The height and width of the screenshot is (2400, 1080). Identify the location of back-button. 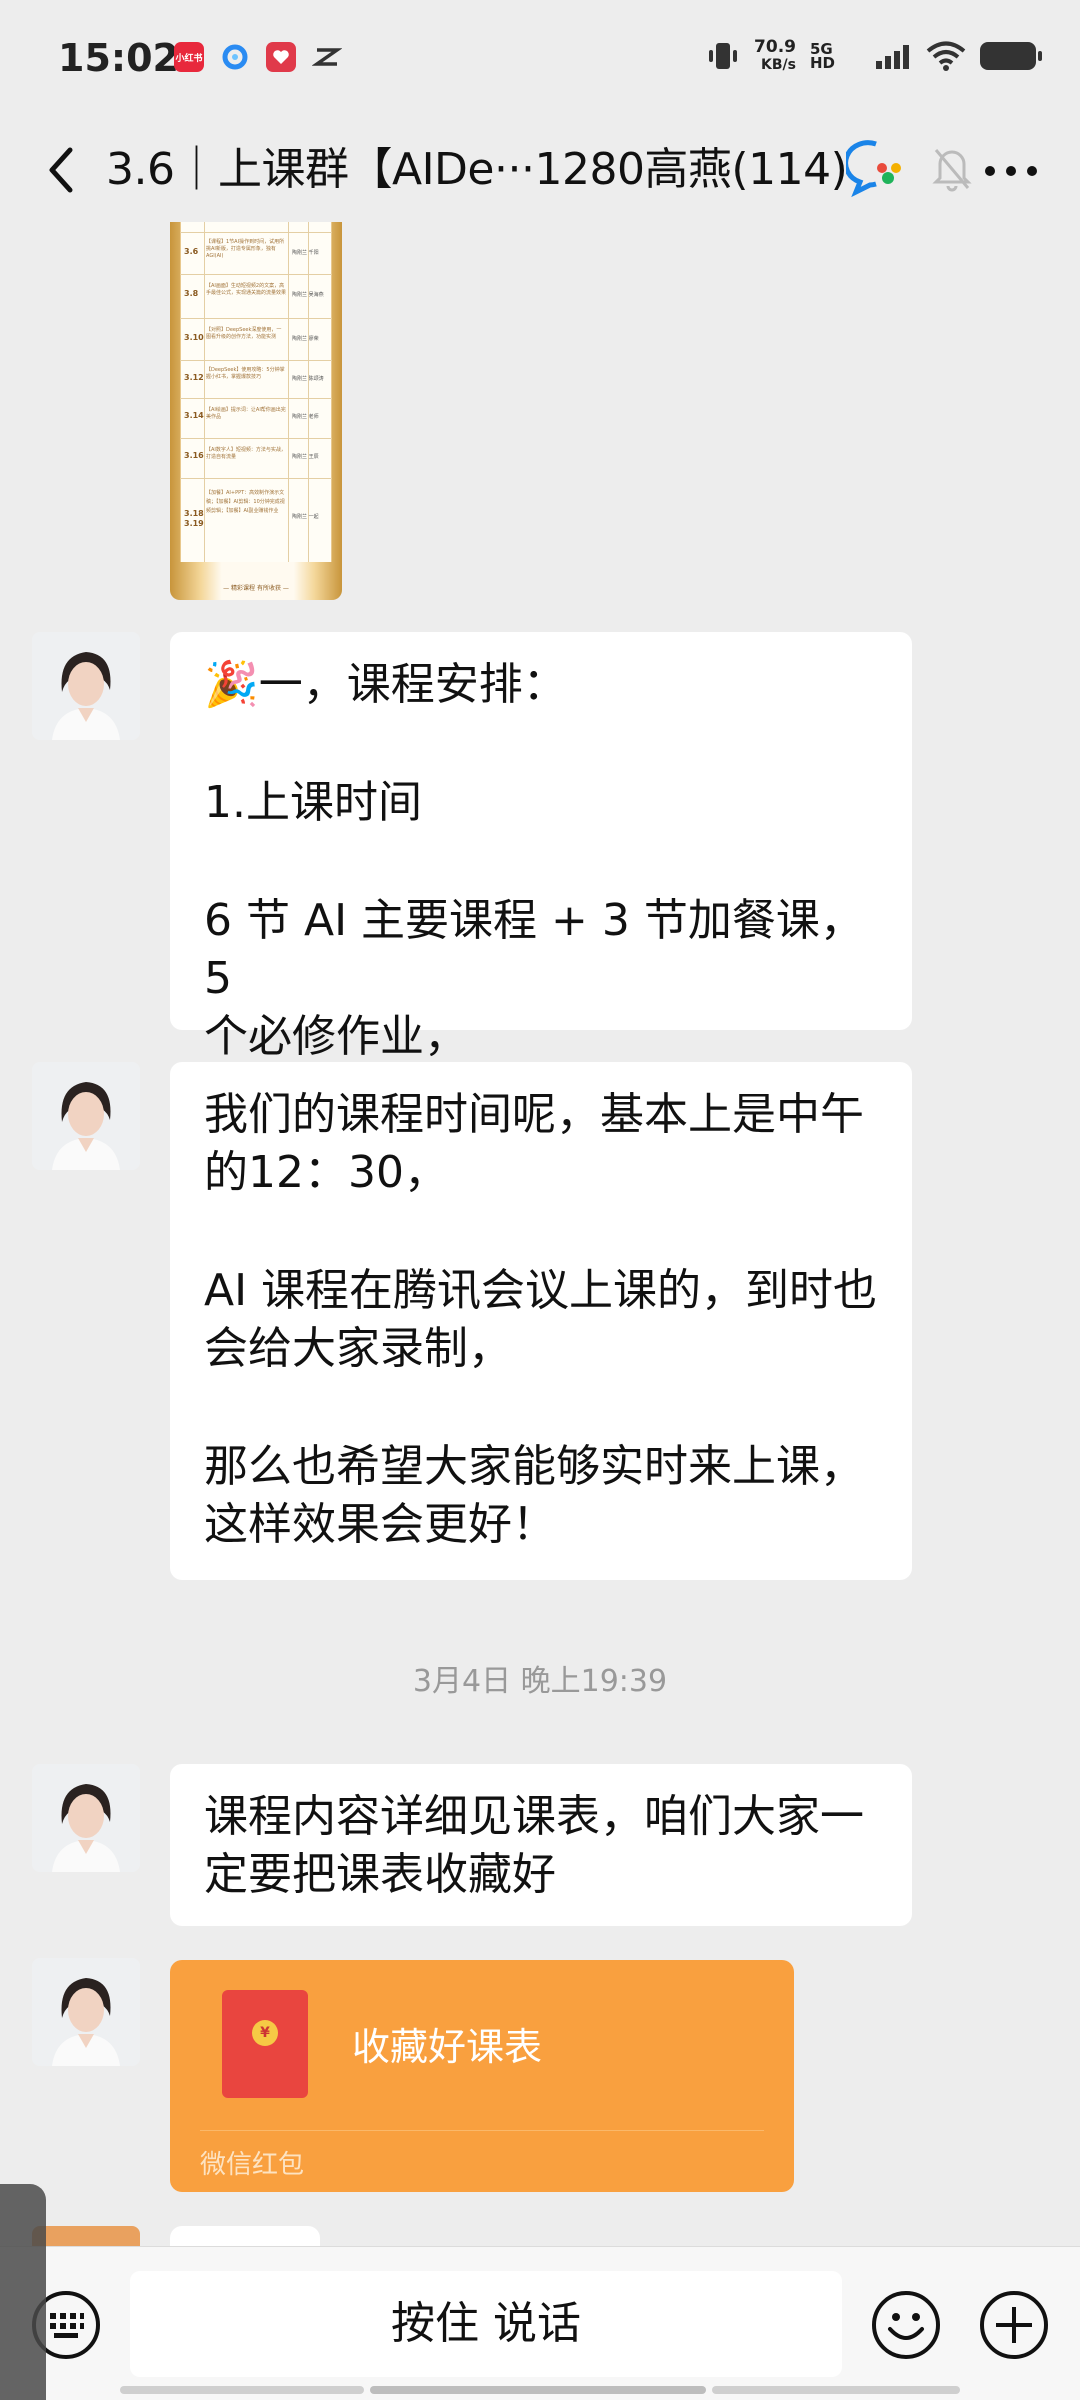
(62, 170).